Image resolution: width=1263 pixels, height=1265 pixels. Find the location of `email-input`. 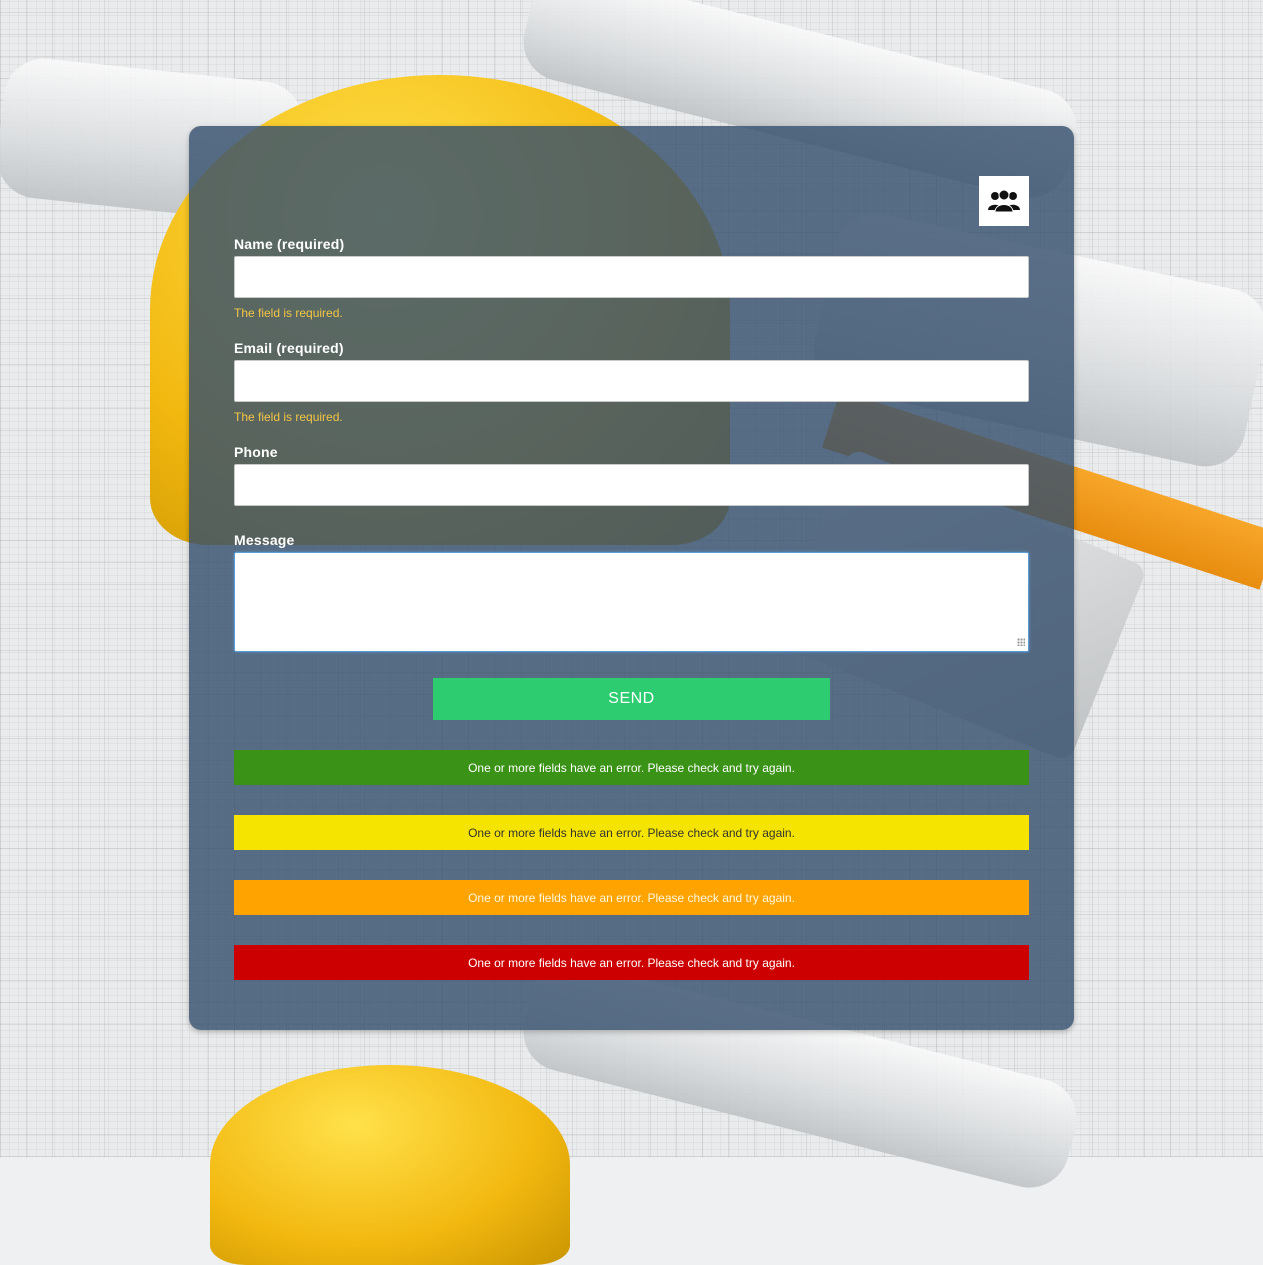

email-input is located at coordinates (631, 381).